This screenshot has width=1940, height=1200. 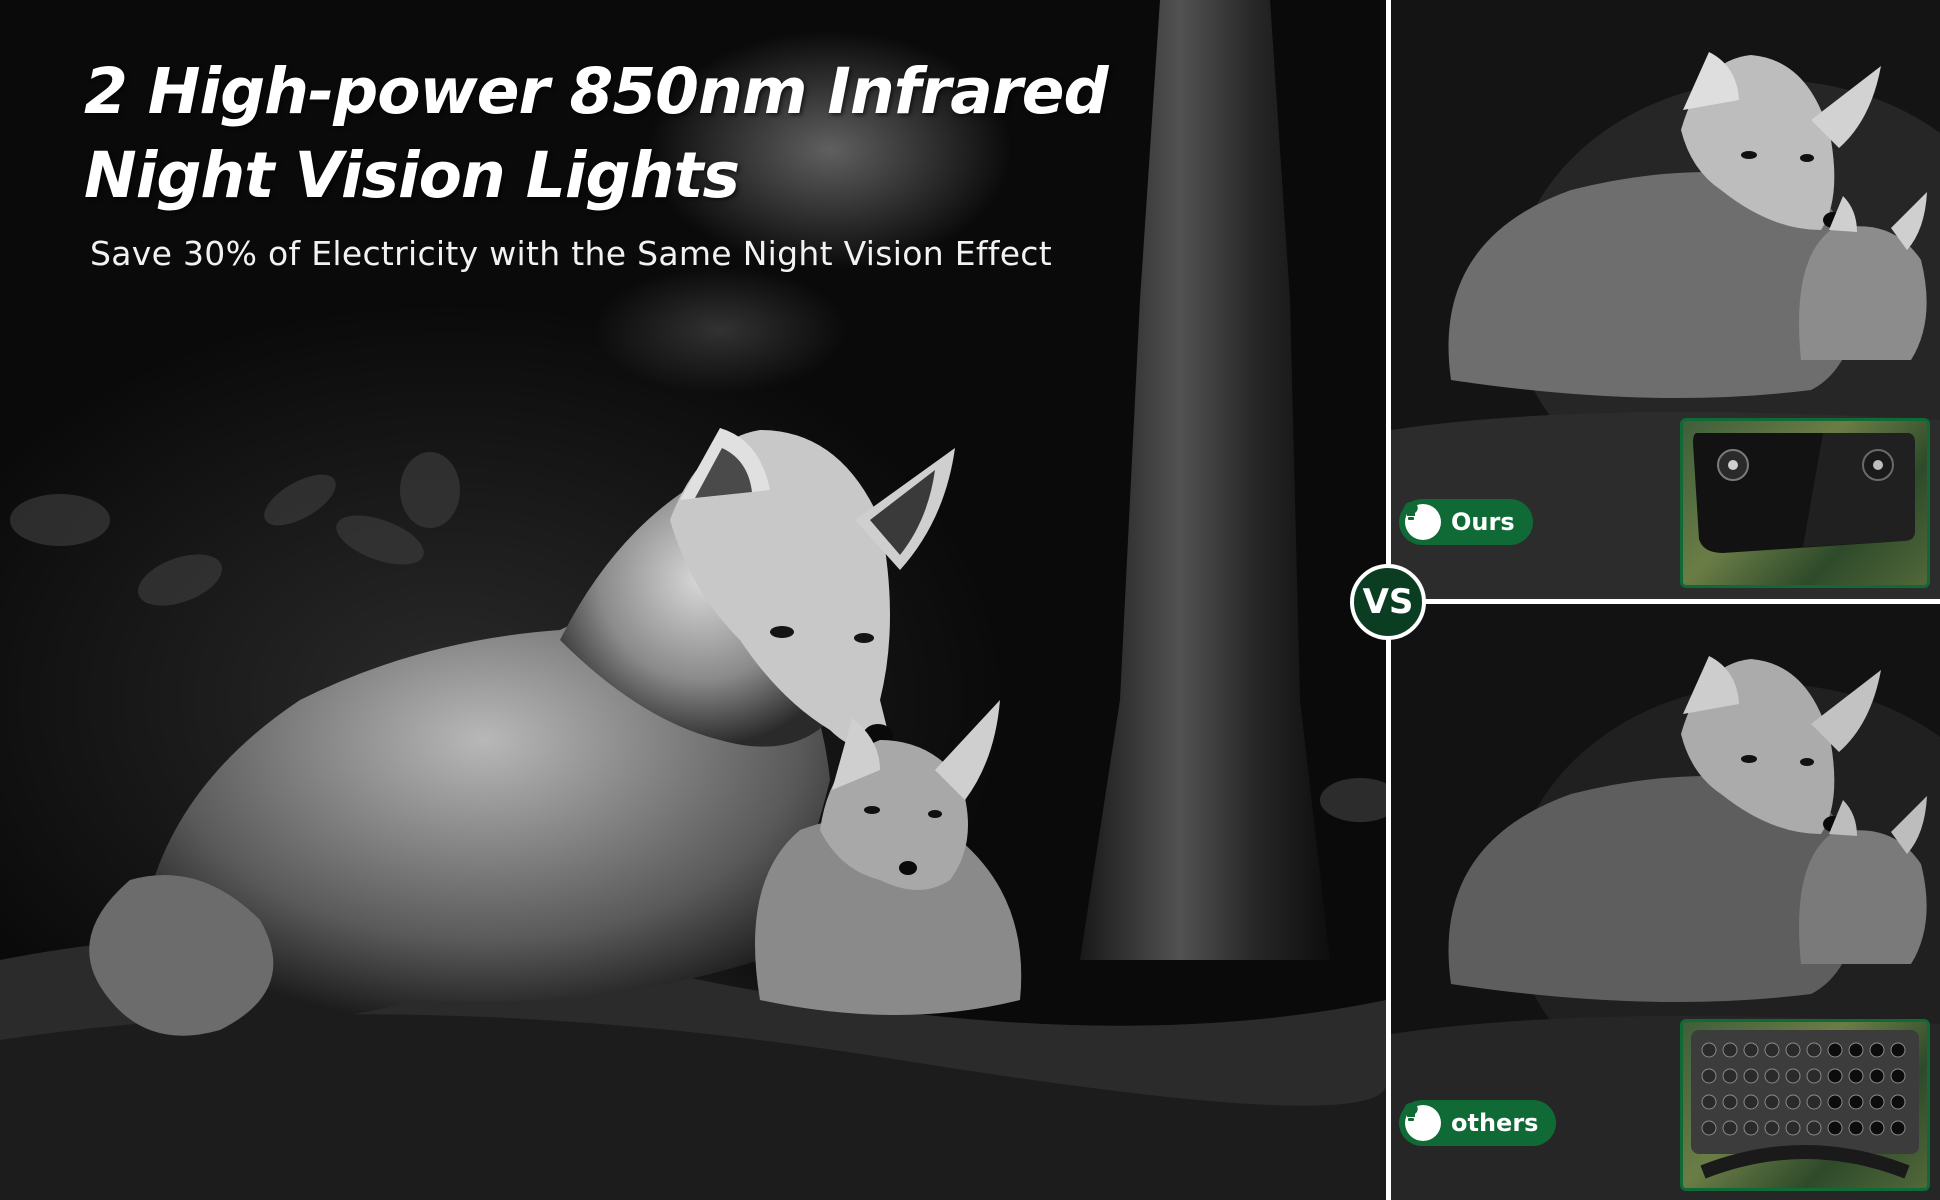 I want to click on headline-line-1: 2 High-power 850nm Infrared, so click(x=592, y=92).